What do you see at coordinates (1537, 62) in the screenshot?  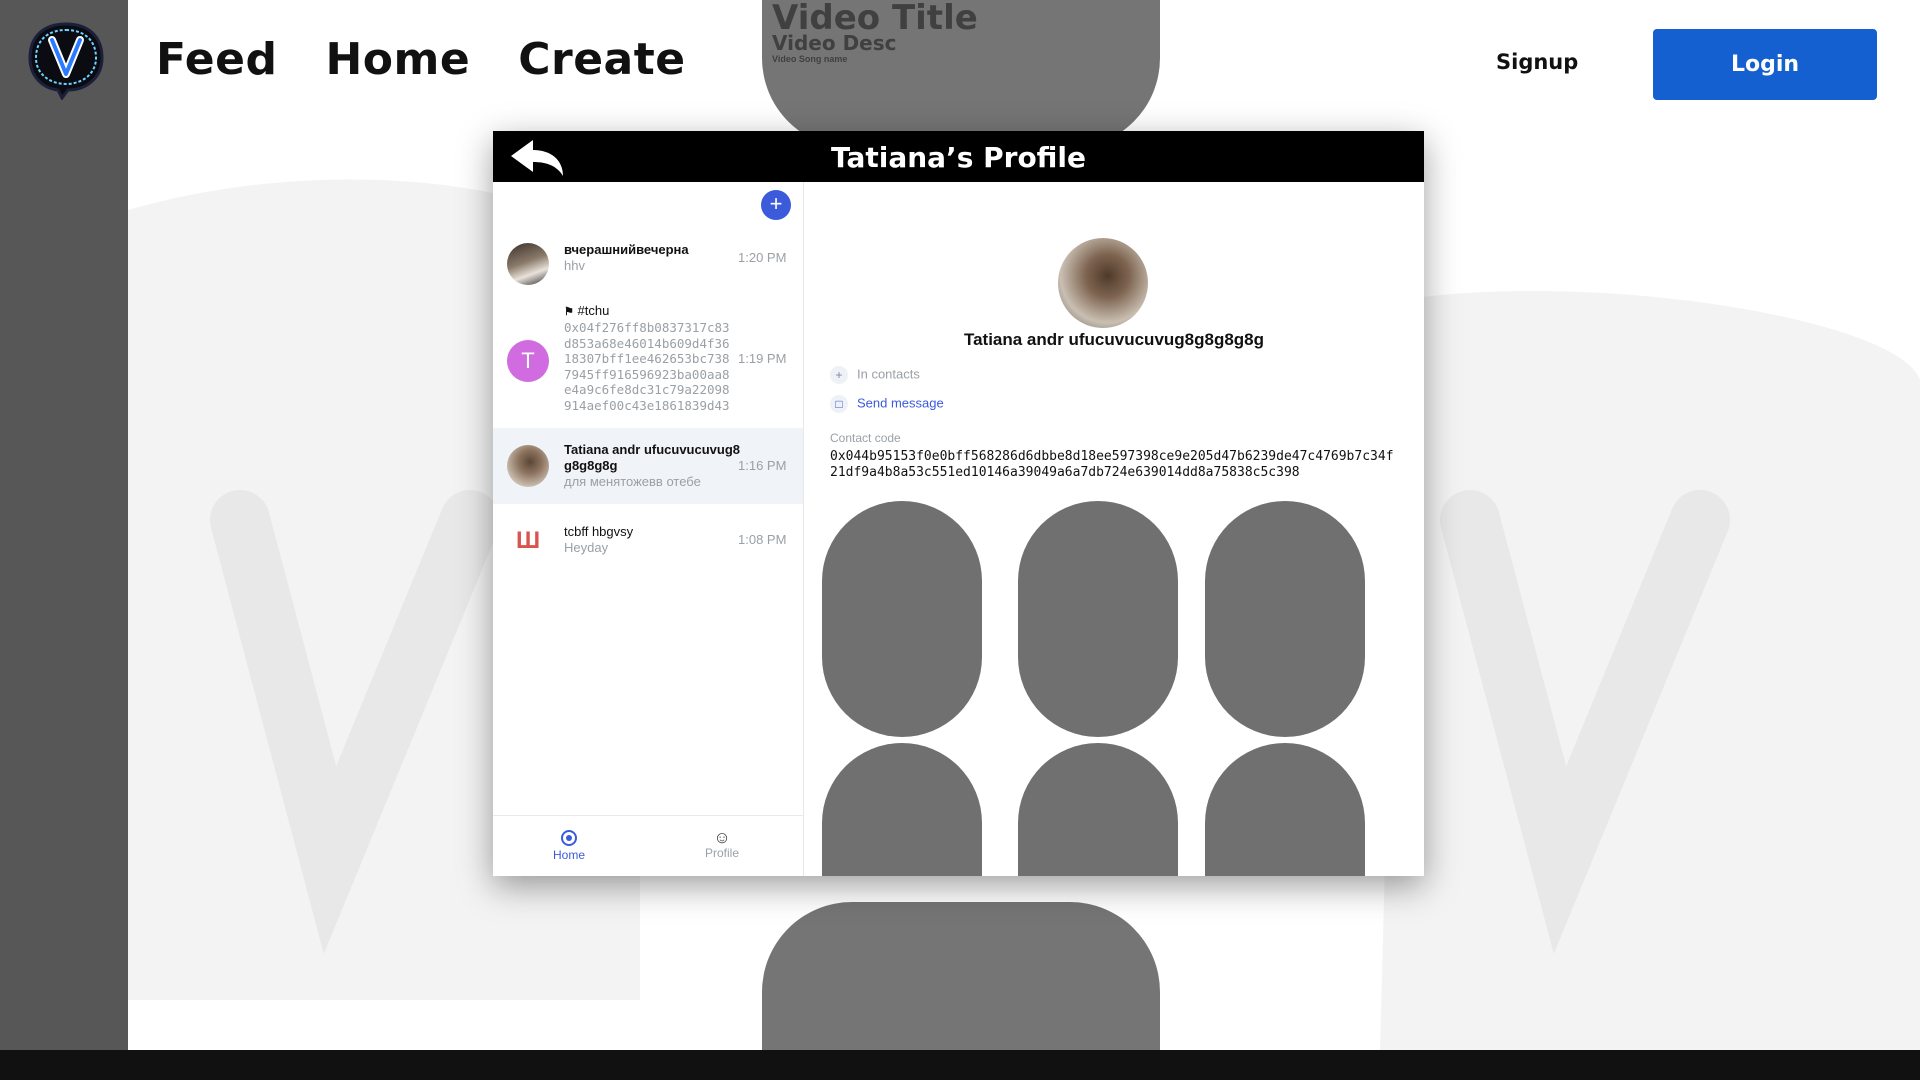 I see `signup-link: Signup` at bounding box center [1537, 62].